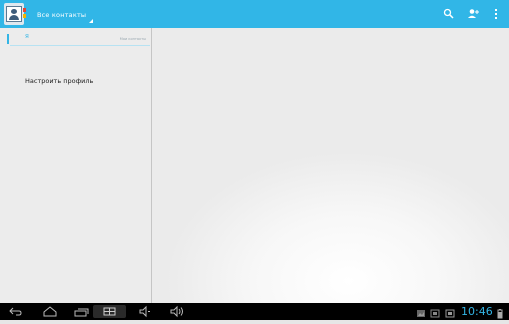 The width and height of the screenshot is (509, 324). What do you see at coordinates (421, 314) in the screenshot?
I see `gallery-notification-icon` at bounding box center [421, 314].